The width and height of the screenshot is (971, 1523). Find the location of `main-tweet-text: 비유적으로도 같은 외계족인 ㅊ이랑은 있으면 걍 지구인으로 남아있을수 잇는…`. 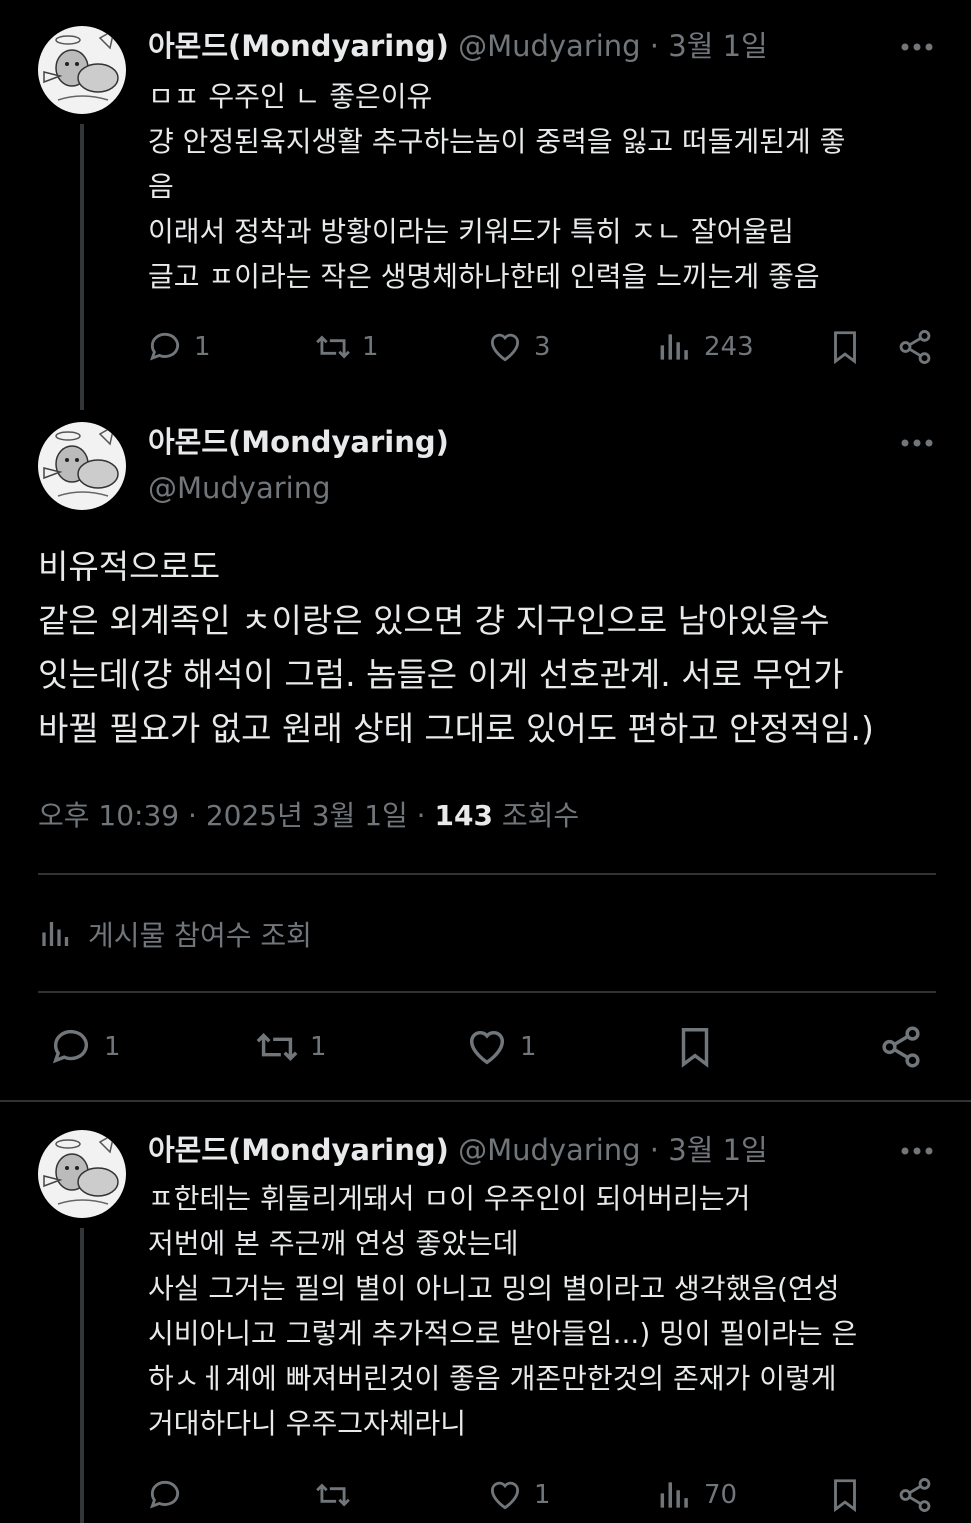

main-tweet-text: 비유적으로도 같은 외계족인 ㅊ이랑은 있으면 걍 지구인으로 남아있을수 잇는… is located at coordinates (456, 647).